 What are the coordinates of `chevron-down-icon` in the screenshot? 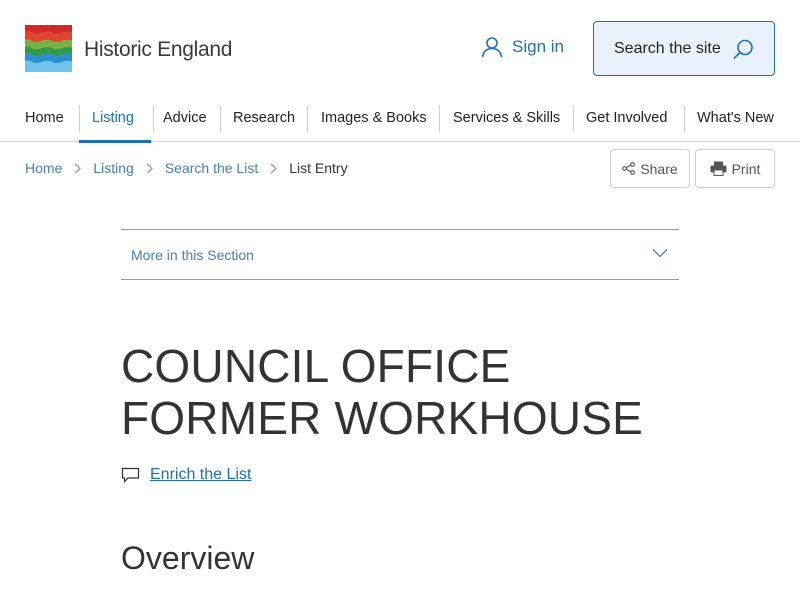 It's located at (660, 253).